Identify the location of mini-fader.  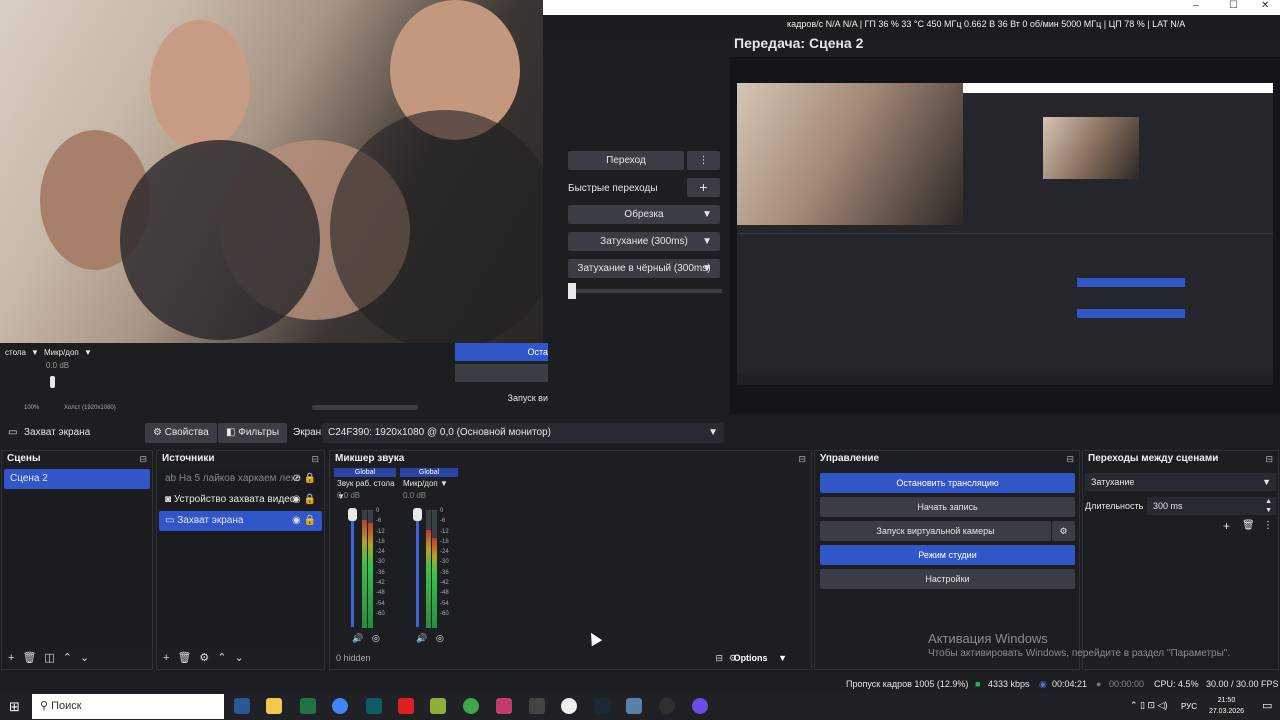
(52, 382).